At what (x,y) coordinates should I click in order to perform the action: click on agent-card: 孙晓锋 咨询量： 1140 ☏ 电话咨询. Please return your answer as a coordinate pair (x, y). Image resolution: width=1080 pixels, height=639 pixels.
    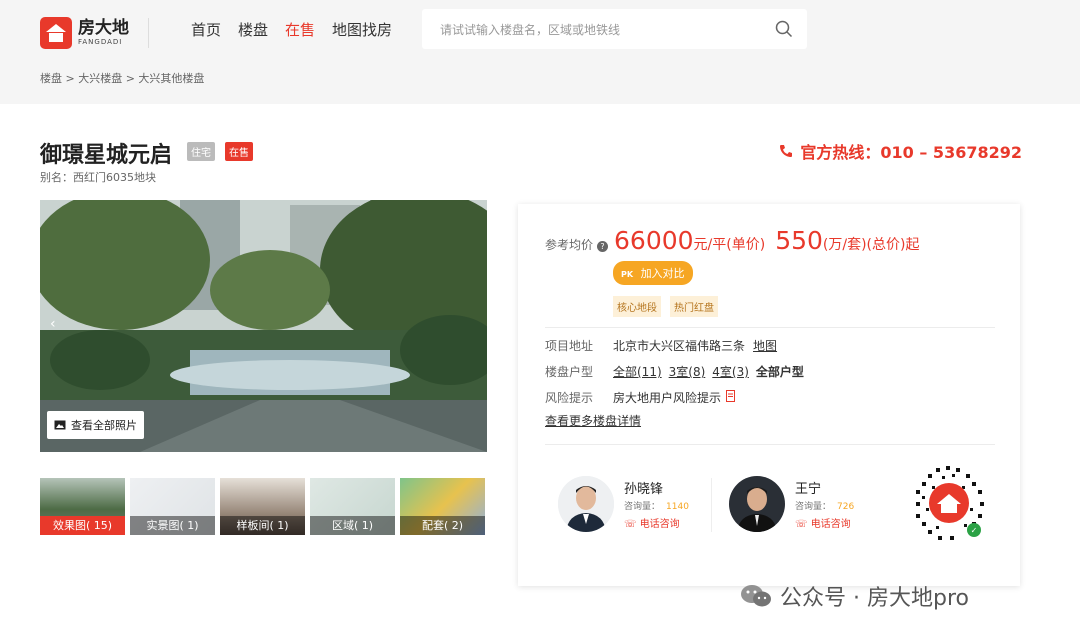
    Looking at the image, I should click on (623, 504).